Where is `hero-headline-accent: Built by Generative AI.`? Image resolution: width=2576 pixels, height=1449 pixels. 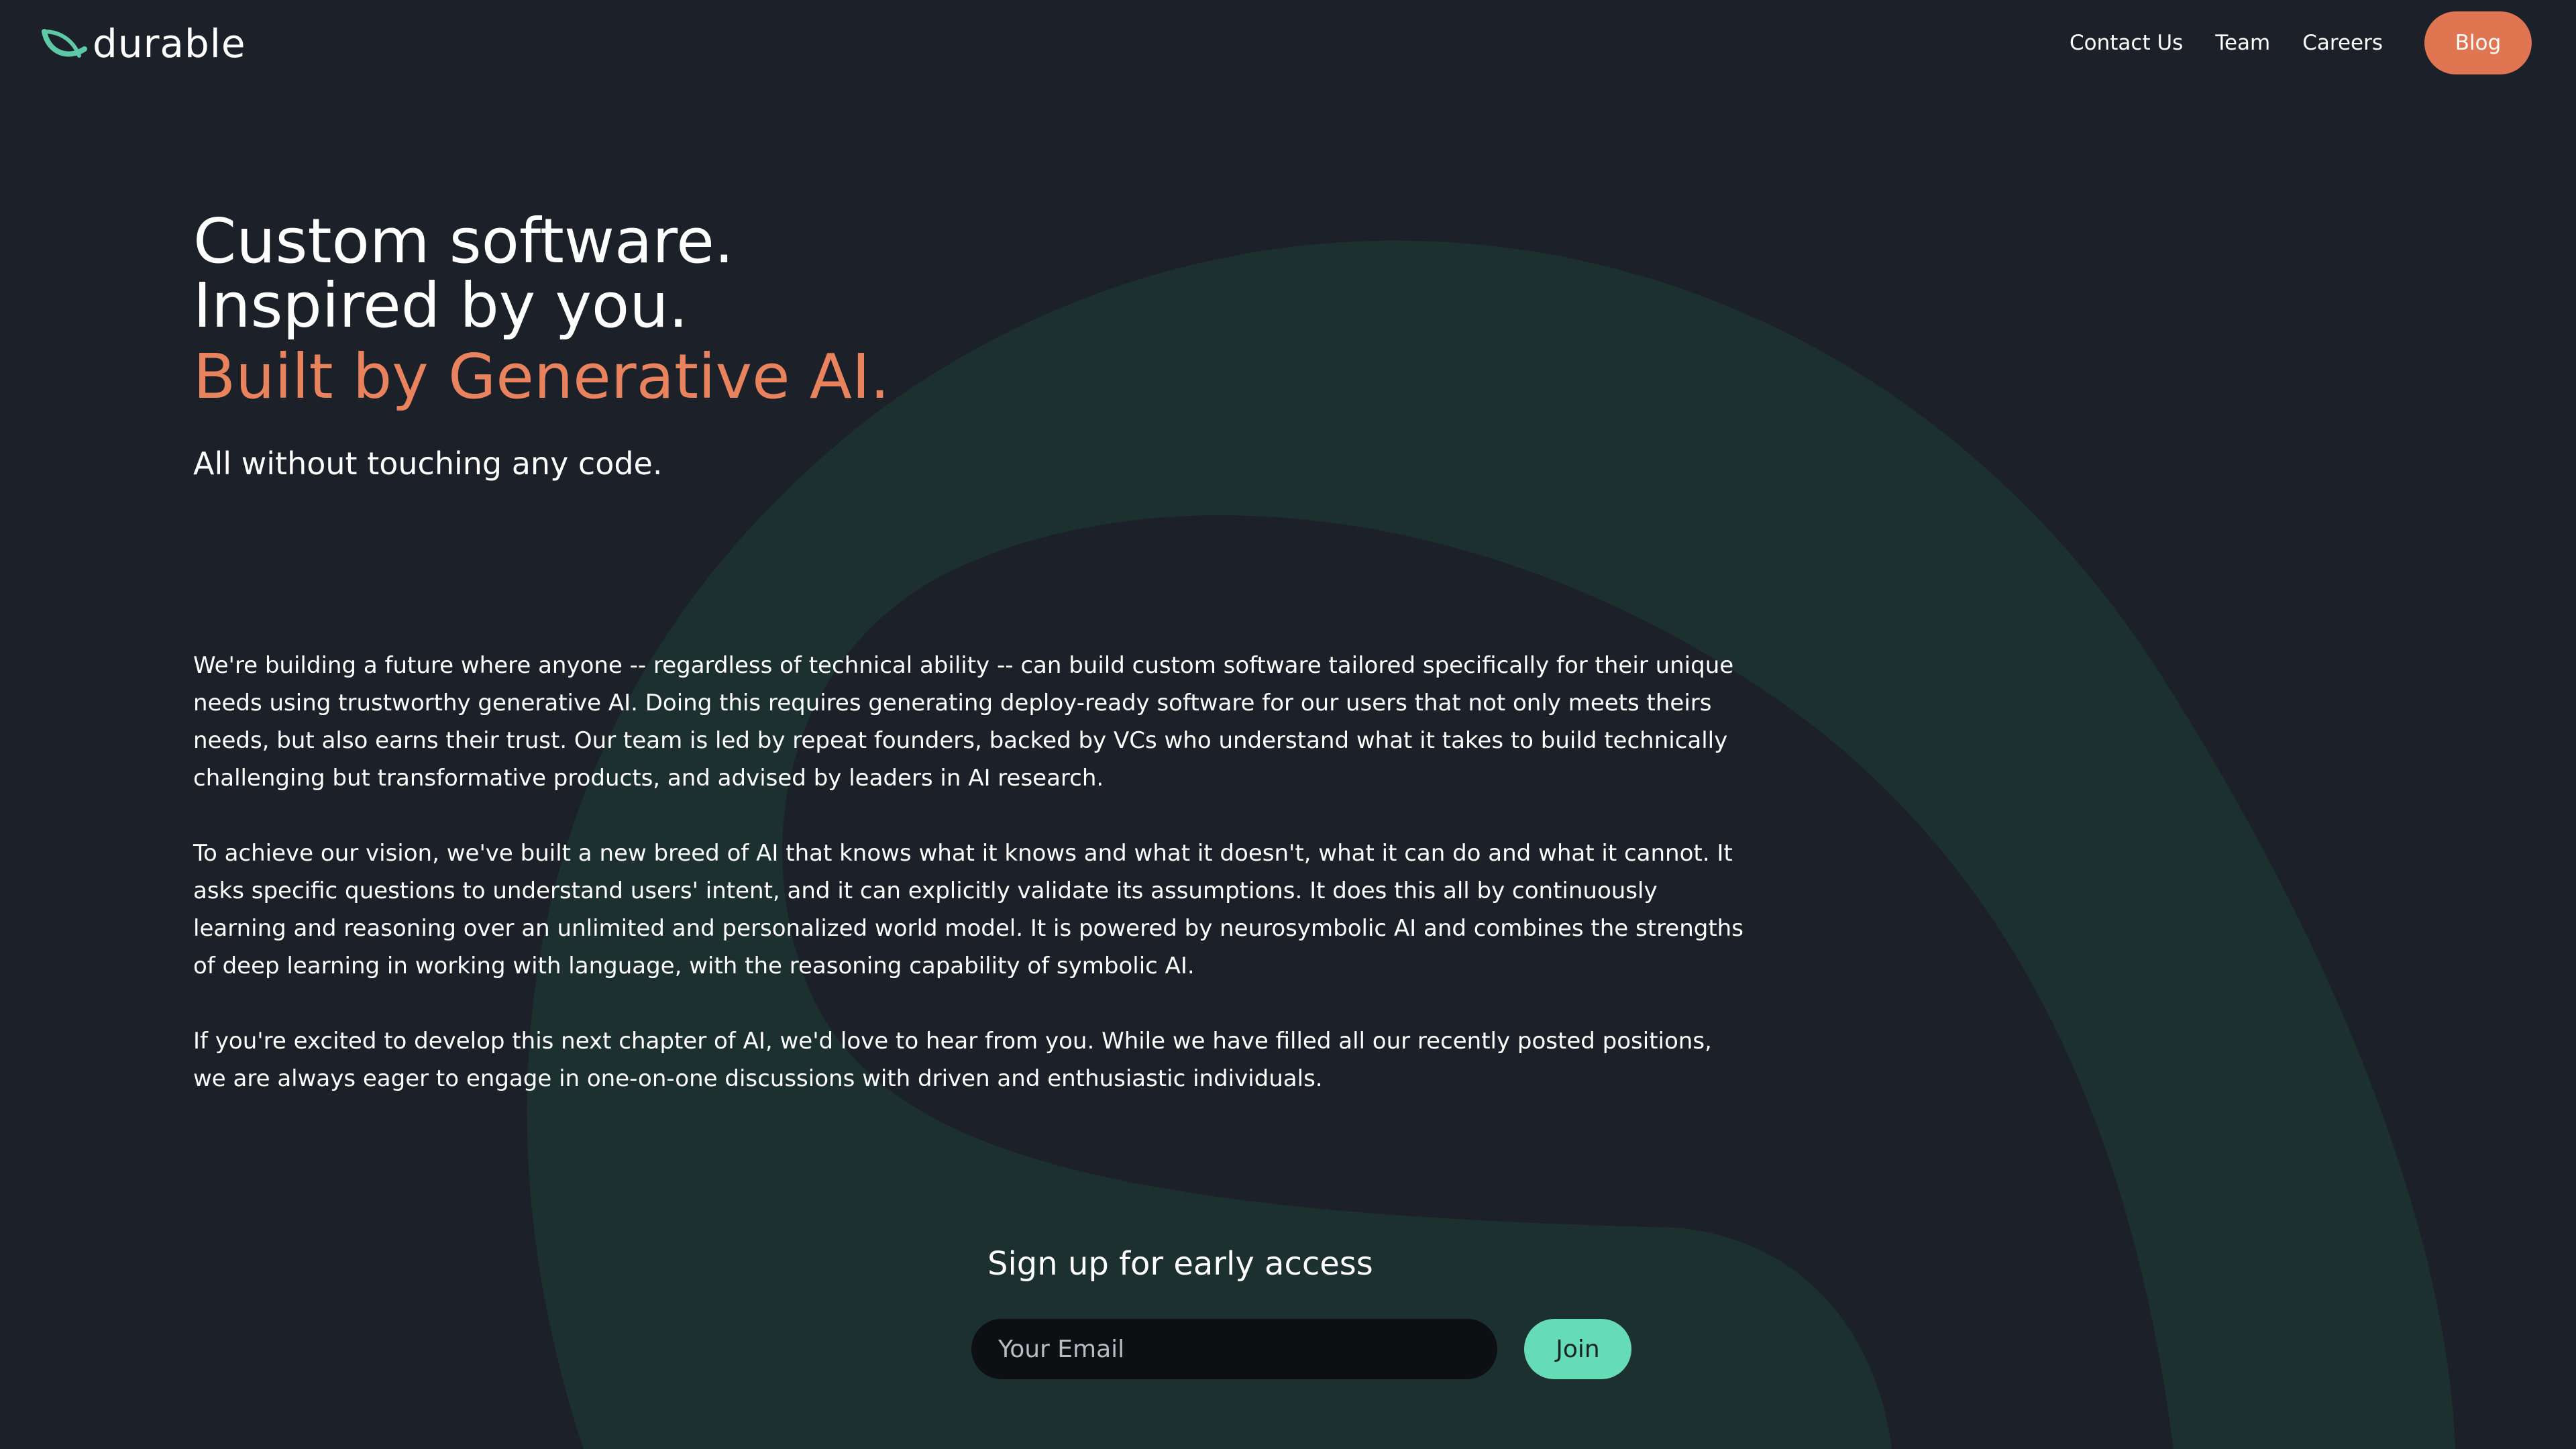
hero-headline-accent: Built by Generative AI. is located at coordinates (541, 377).